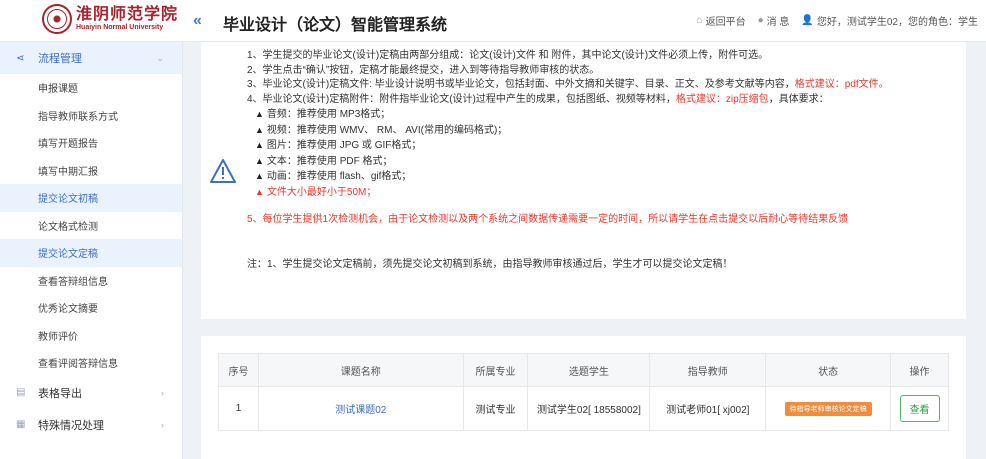 The image size is (986, 459). Describe the element at coordinates (316, 192) in the screenshot. I see `attachment-rule-size: ▲ 文件大小最好小于50M；` at that location.